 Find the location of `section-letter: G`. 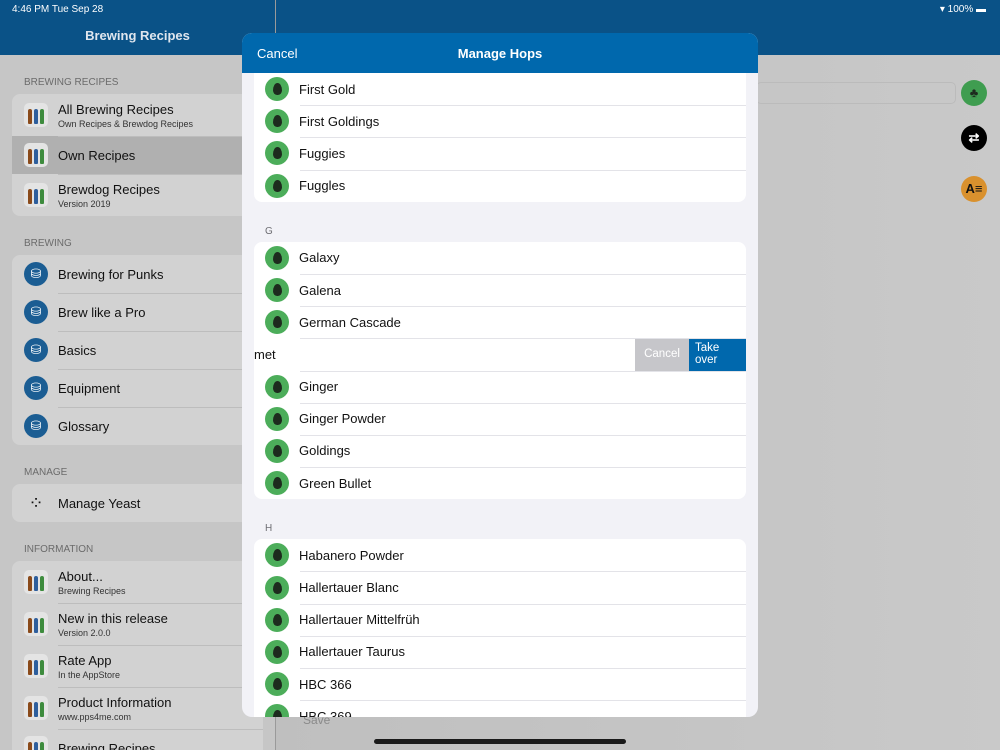

section-letter: G is located at coordinates (269, 231).